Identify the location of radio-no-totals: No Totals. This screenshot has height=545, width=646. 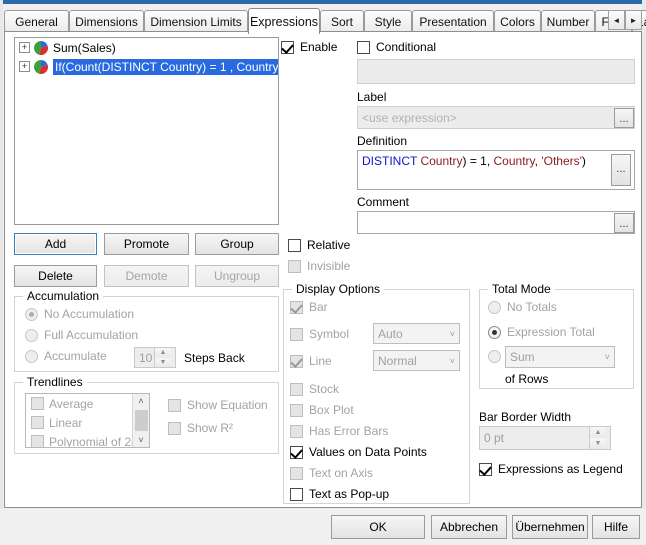
(522, 307).